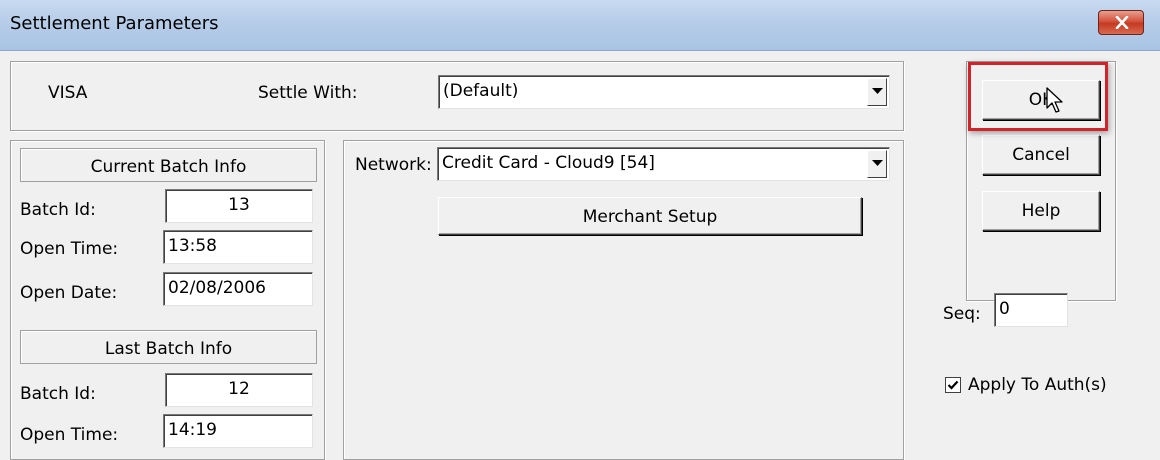  What do you see at coordinates (238, 431) in the screenshot?
I see `last-open-time-field: 14:19` at bounding box center [238, 431].